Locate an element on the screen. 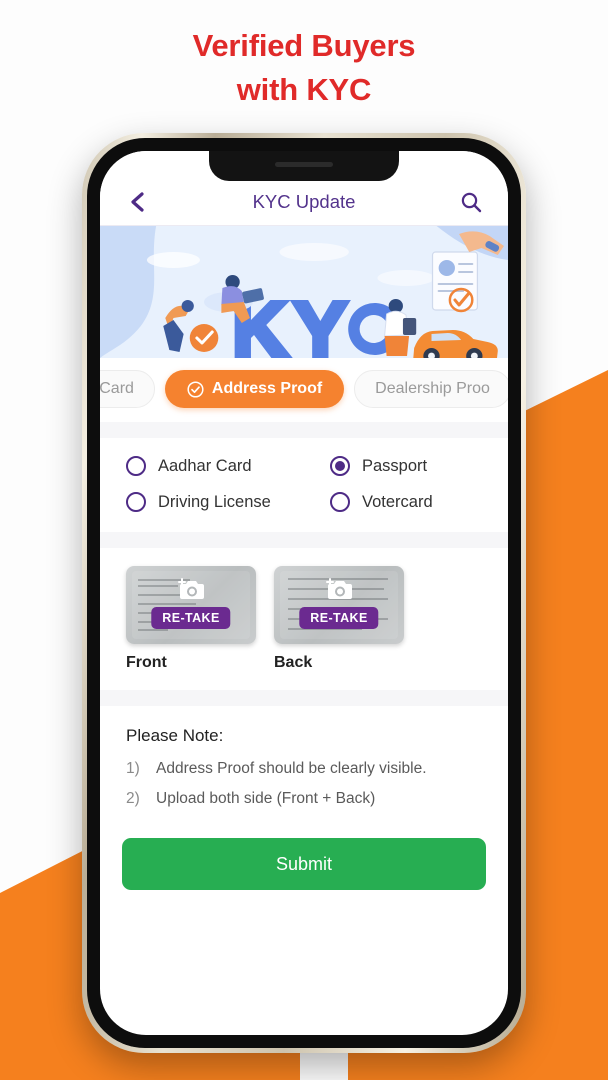  document-thumbnail-front: RE-TAKE is located at coordinates (191, 605).